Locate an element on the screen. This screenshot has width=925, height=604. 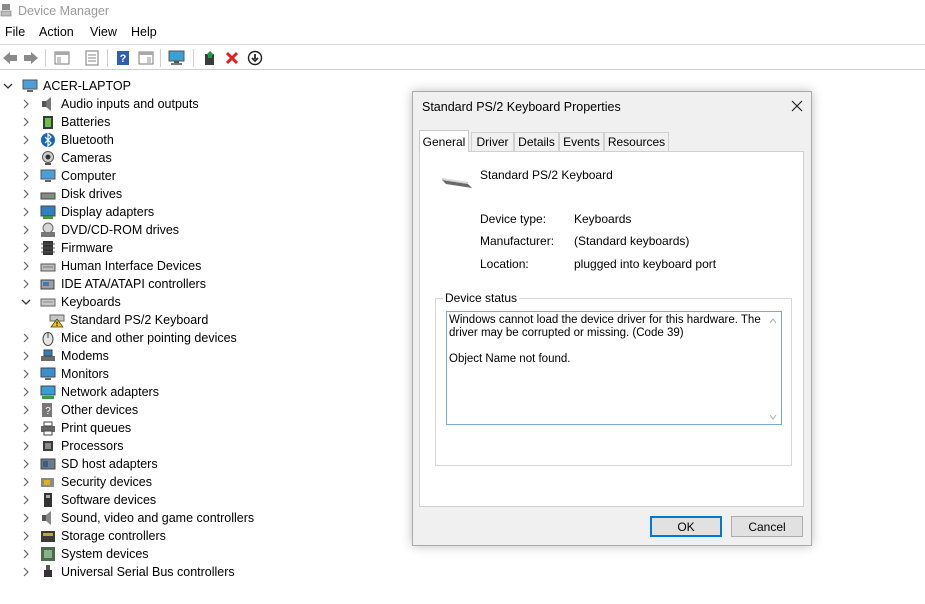
download-circle-icon is located at coordinates (255, 58).